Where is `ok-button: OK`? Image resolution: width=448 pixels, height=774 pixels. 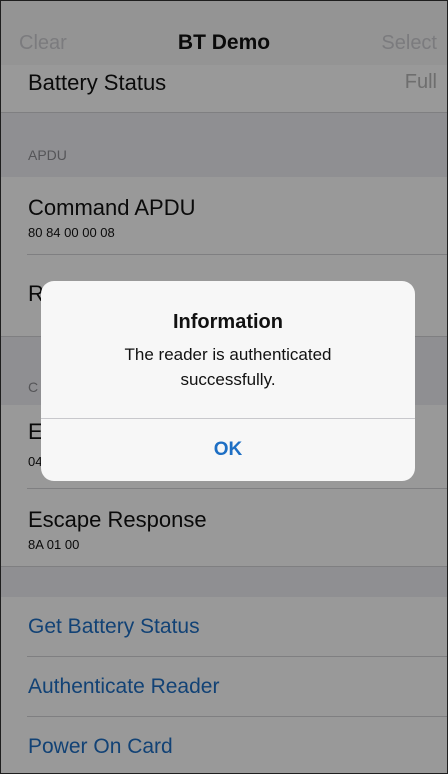
ok-button: OK is located at coordinates (228, 450).